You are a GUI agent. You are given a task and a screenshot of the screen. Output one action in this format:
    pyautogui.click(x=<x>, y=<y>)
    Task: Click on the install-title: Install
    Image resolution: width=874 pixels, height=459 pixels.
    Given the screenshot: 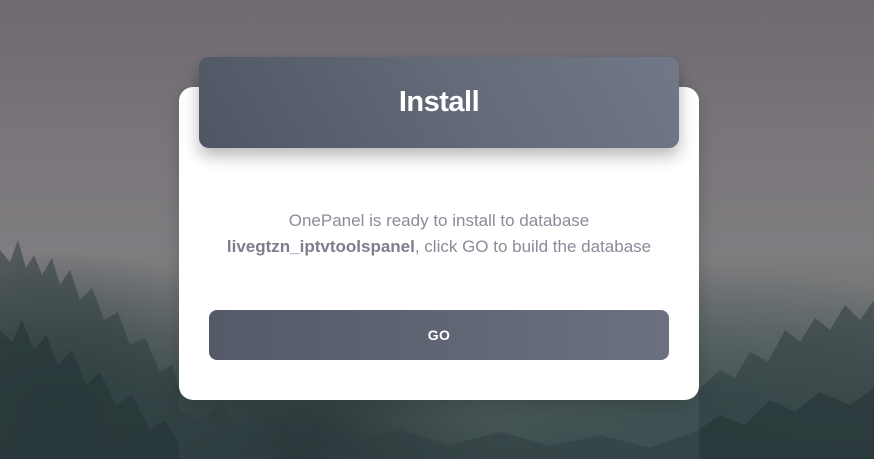 What is the action you would take?
    pyautogui.click(x=439, y=102)
    